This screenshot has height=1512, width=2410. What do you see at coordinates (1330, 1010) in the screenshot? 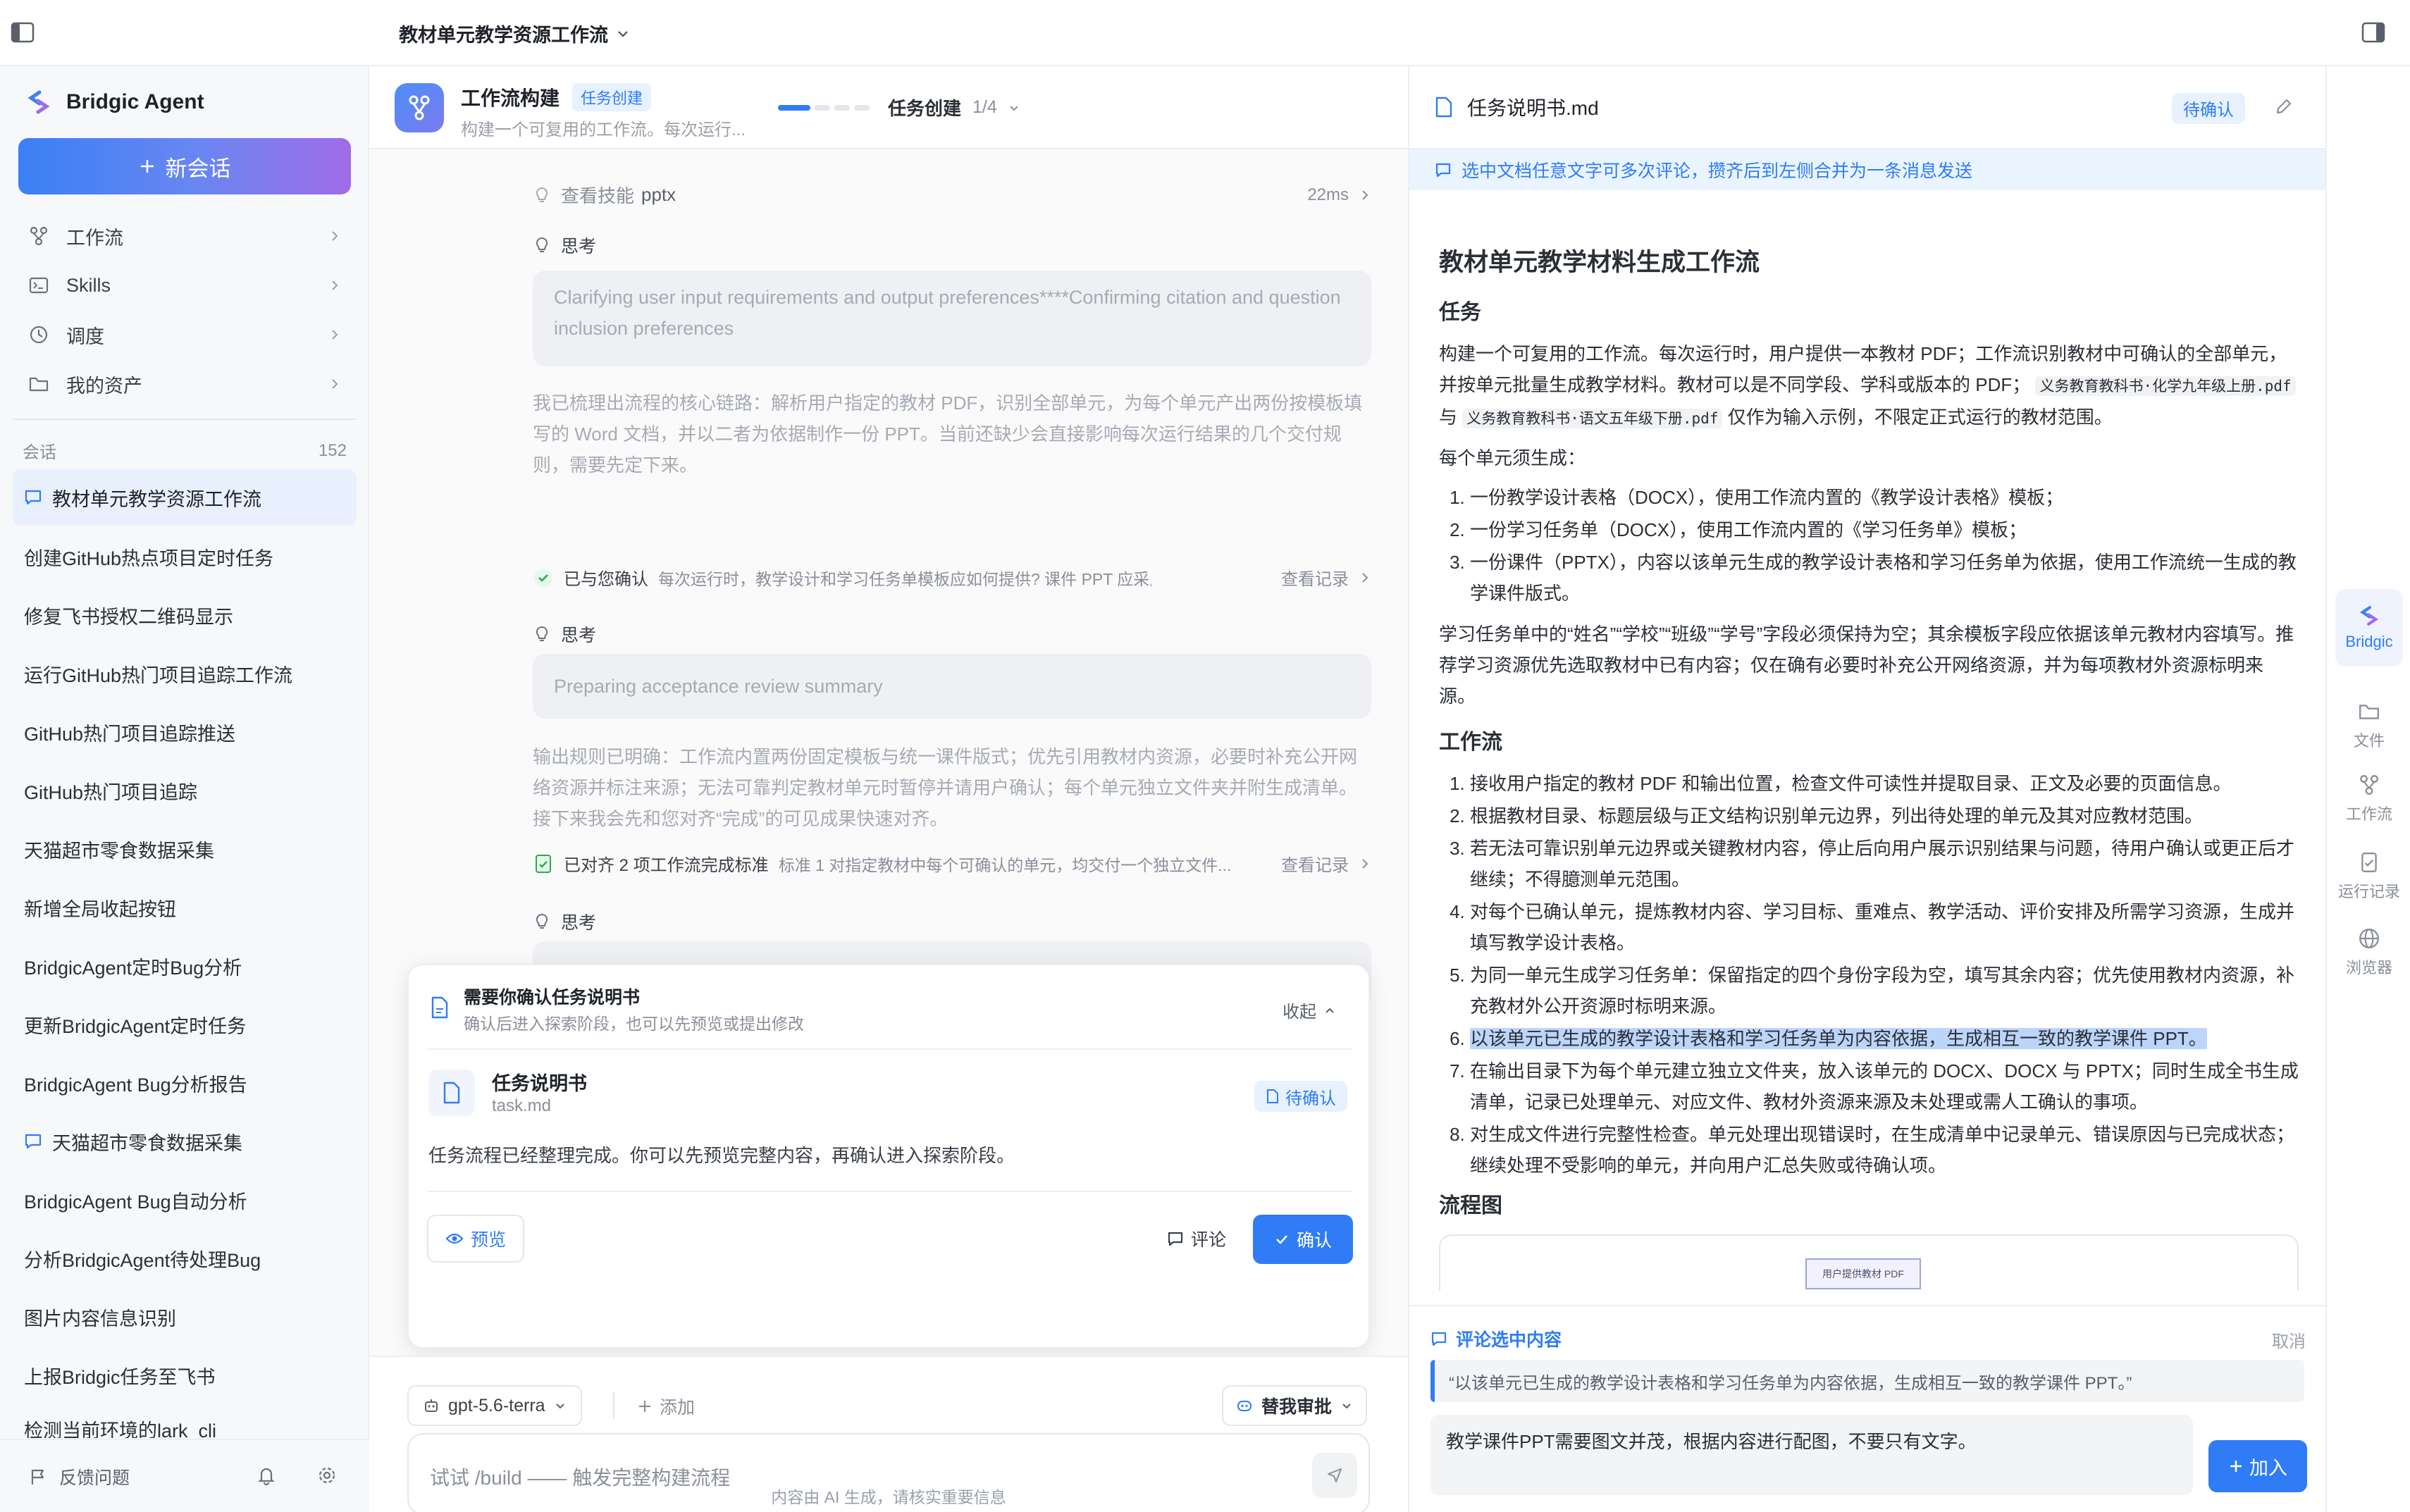
I see `chevron-up-icon` at bounding box center [1330, 1010].